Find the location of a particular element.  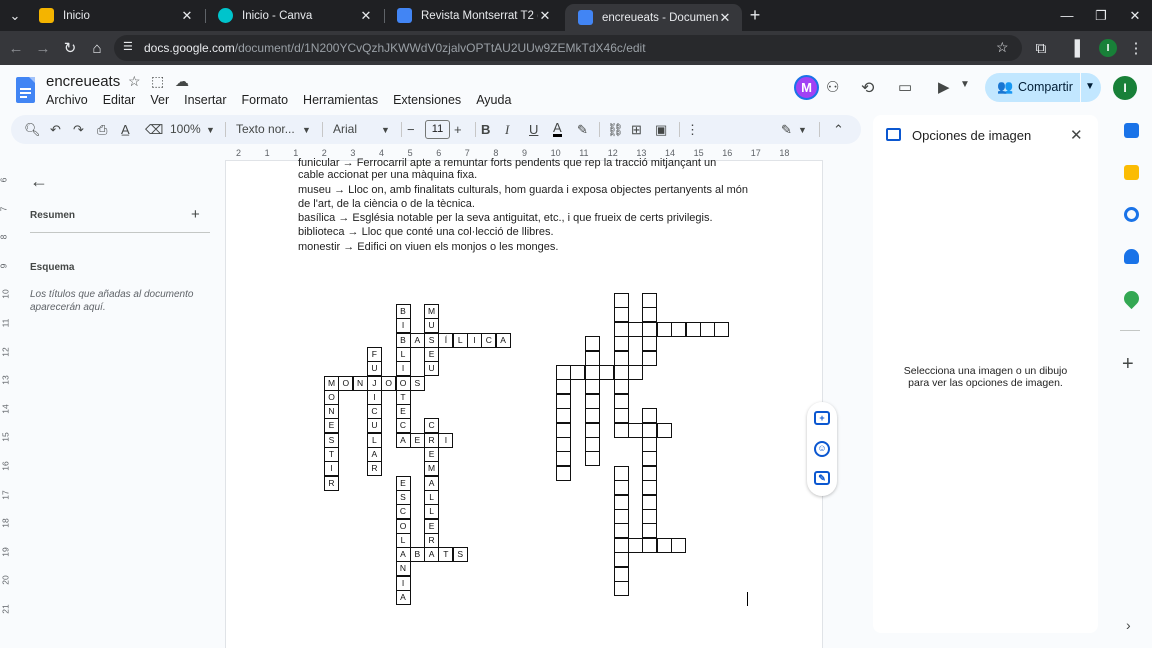

back-arrow-icon: ← is located at coordinates (16, 48).